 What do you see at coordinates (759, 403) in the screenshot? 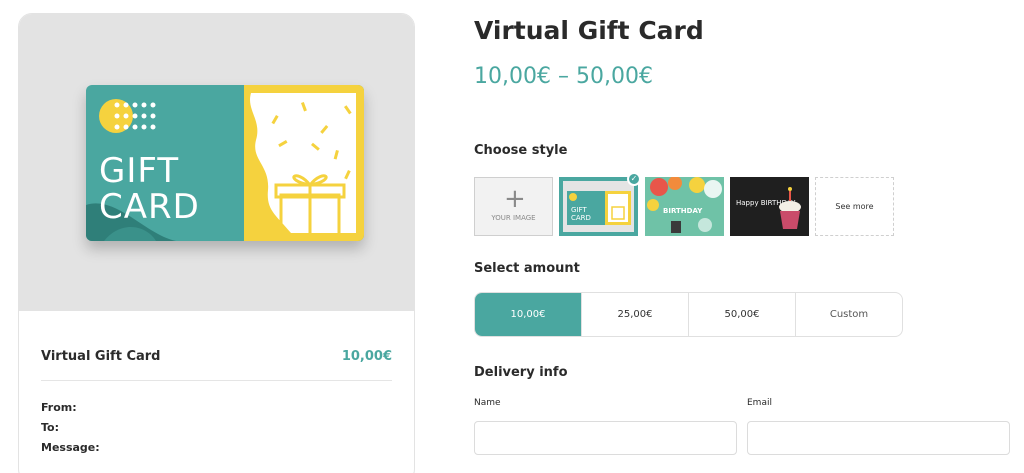
I see `email-label: Email` at bounding box center [759, 403].